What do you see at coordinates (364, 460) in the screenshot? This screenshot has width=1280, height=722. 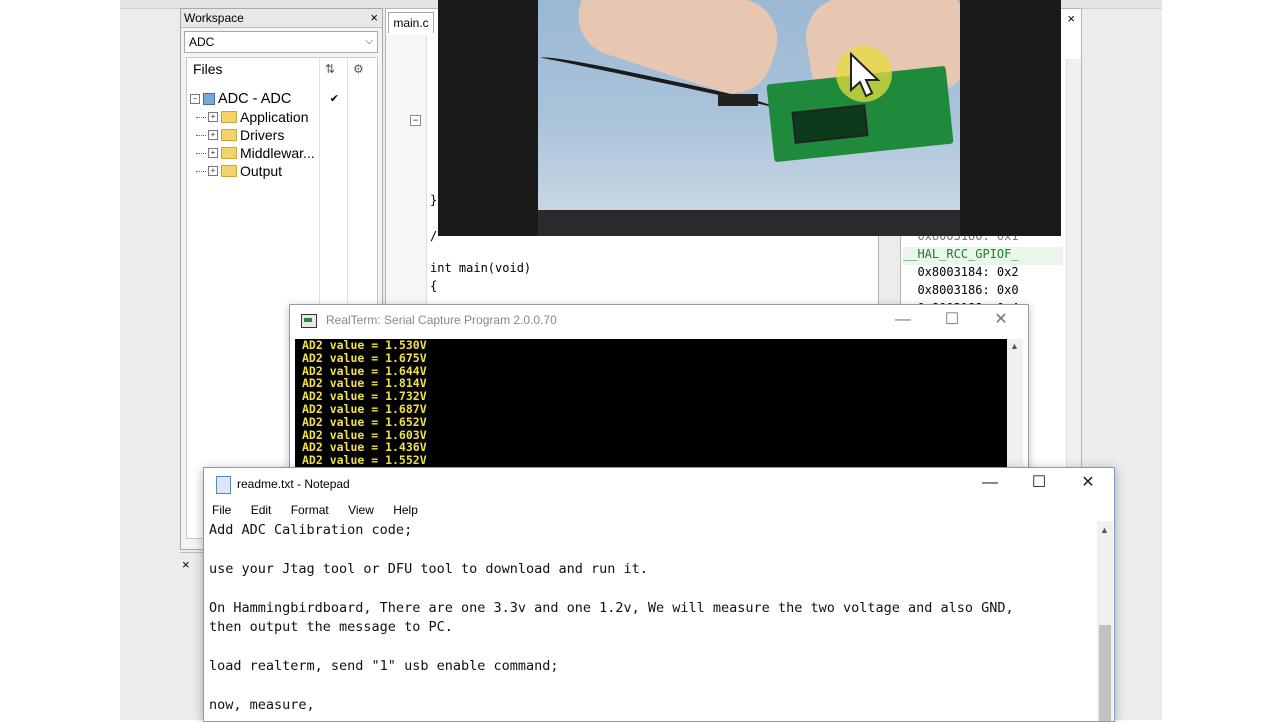 I see `terminal-line: AD2 value = 1.552V` at bounding box center [364, 460].